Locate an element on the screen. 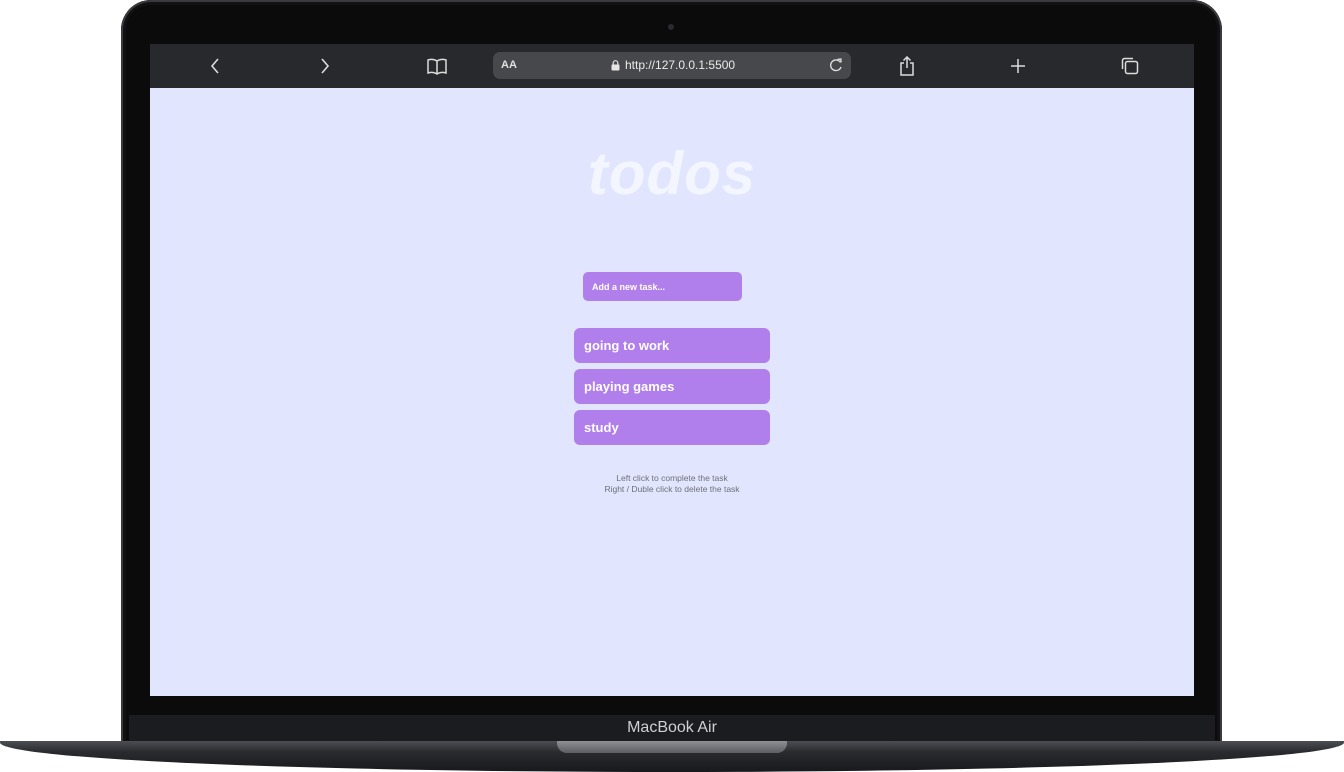  tabs-icon is located at coordinates (1130, 66).